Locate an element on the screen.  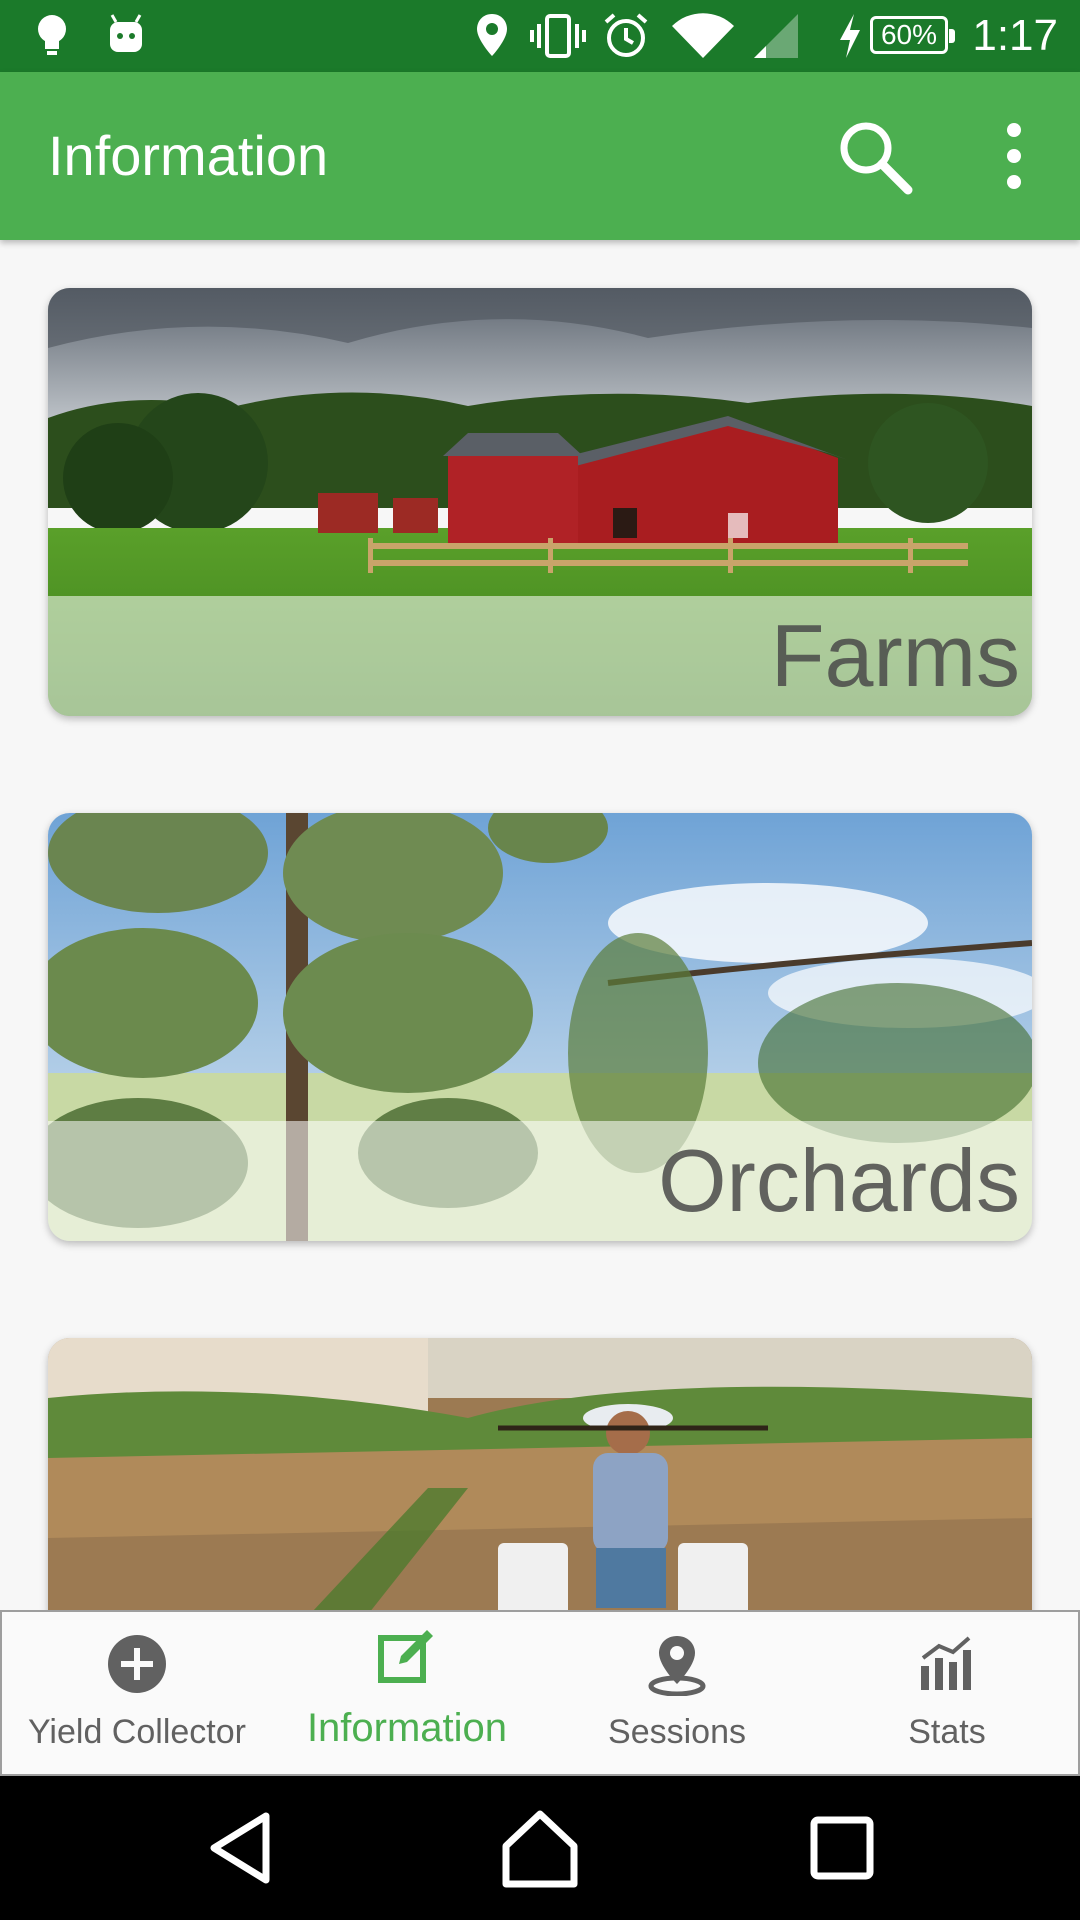
charging-icon is located at coordinates (850, 36).